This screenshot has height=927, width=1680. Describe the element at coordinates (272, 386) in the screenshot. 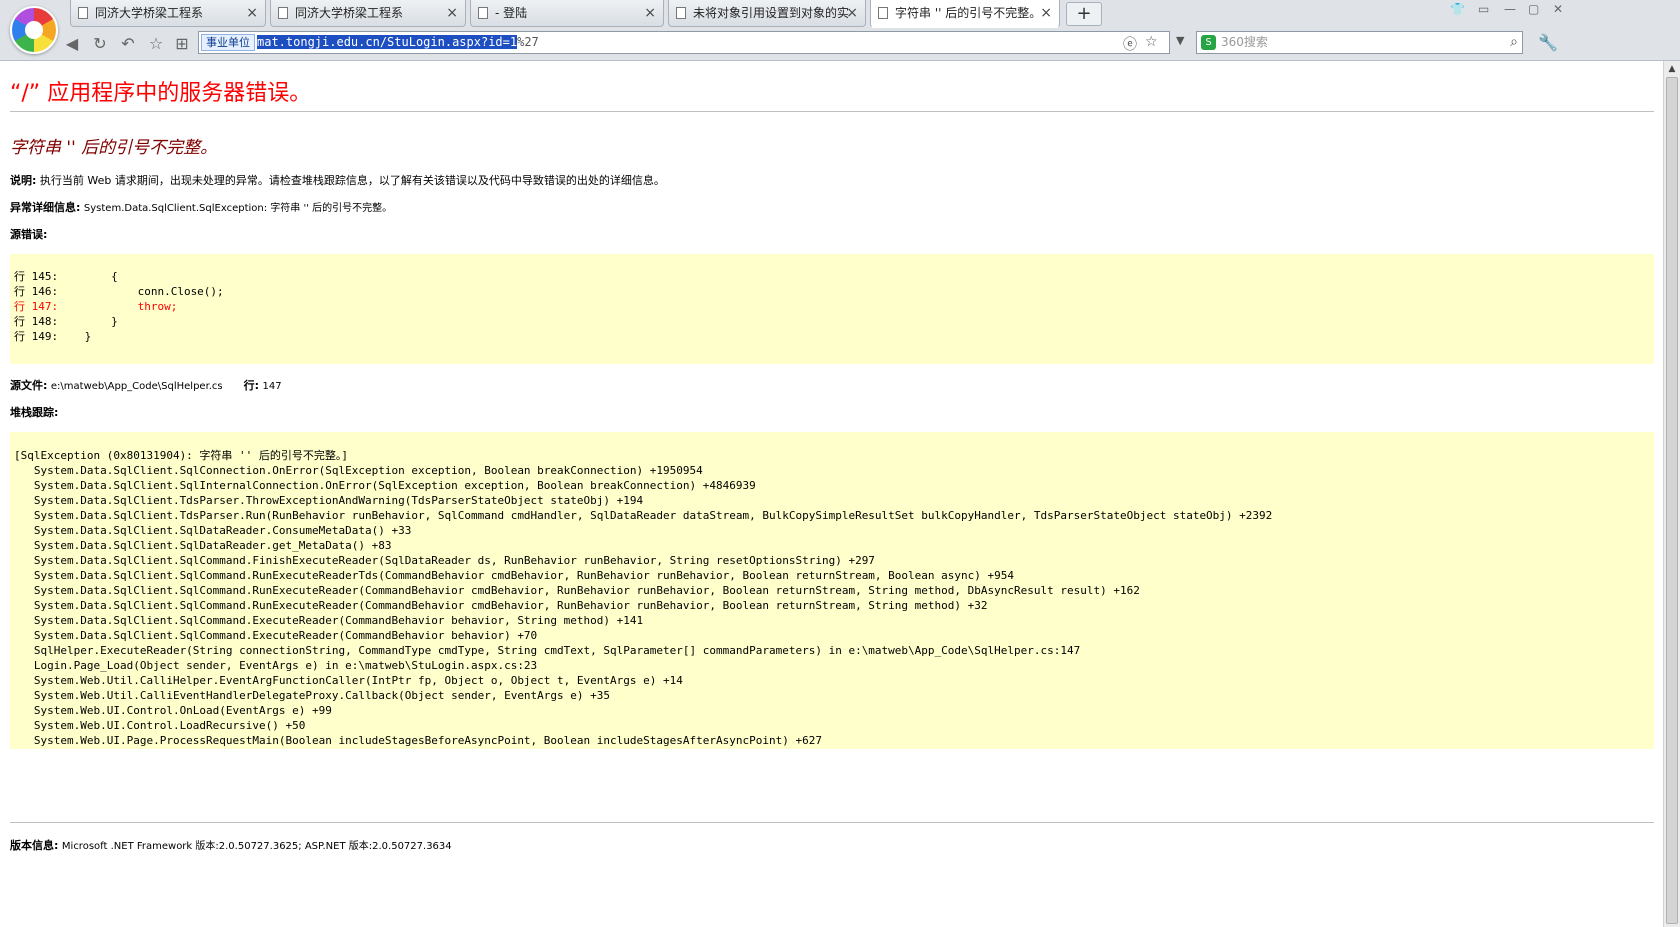

I see `line-value: 147` at that location.